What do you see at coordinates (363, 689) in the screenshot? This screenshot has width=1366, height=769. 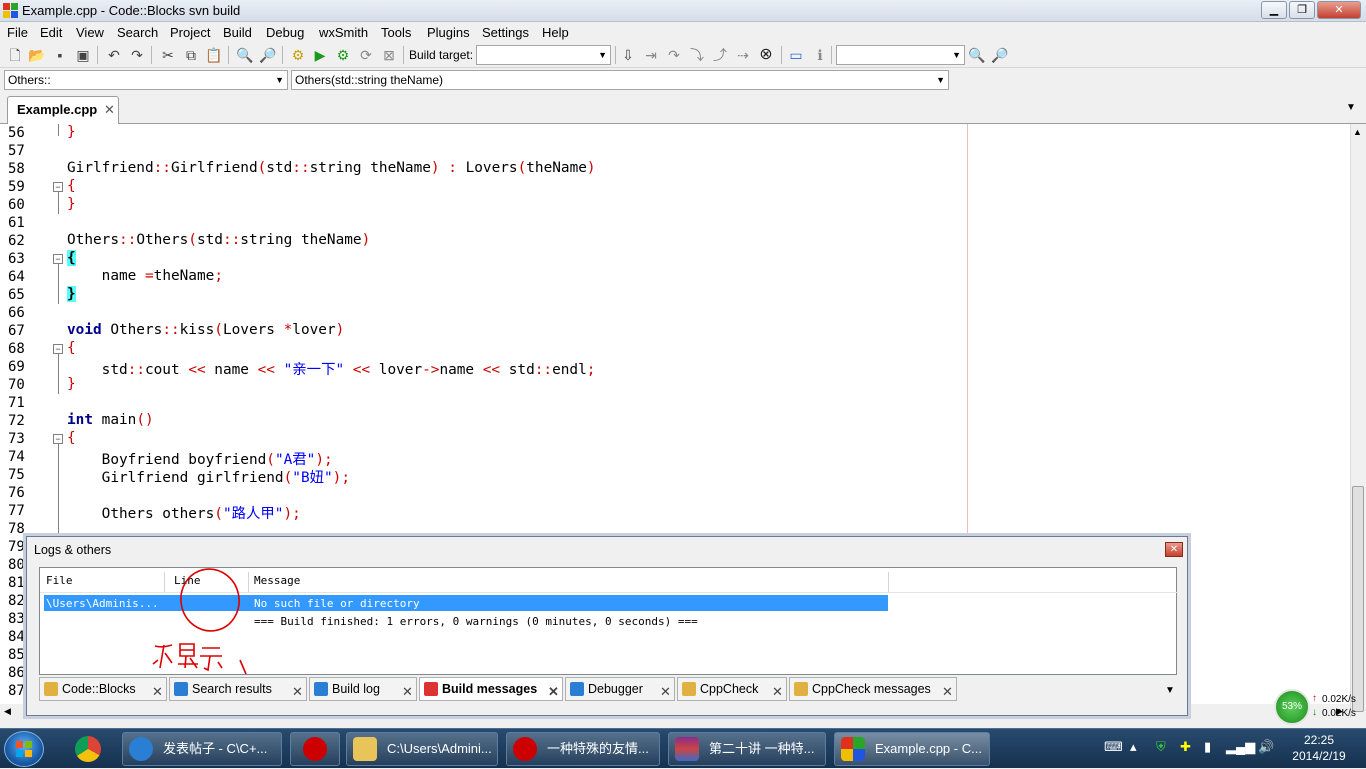 I see `logs-tab-build-log: Build log ✕` at bounding box center [363, 689].